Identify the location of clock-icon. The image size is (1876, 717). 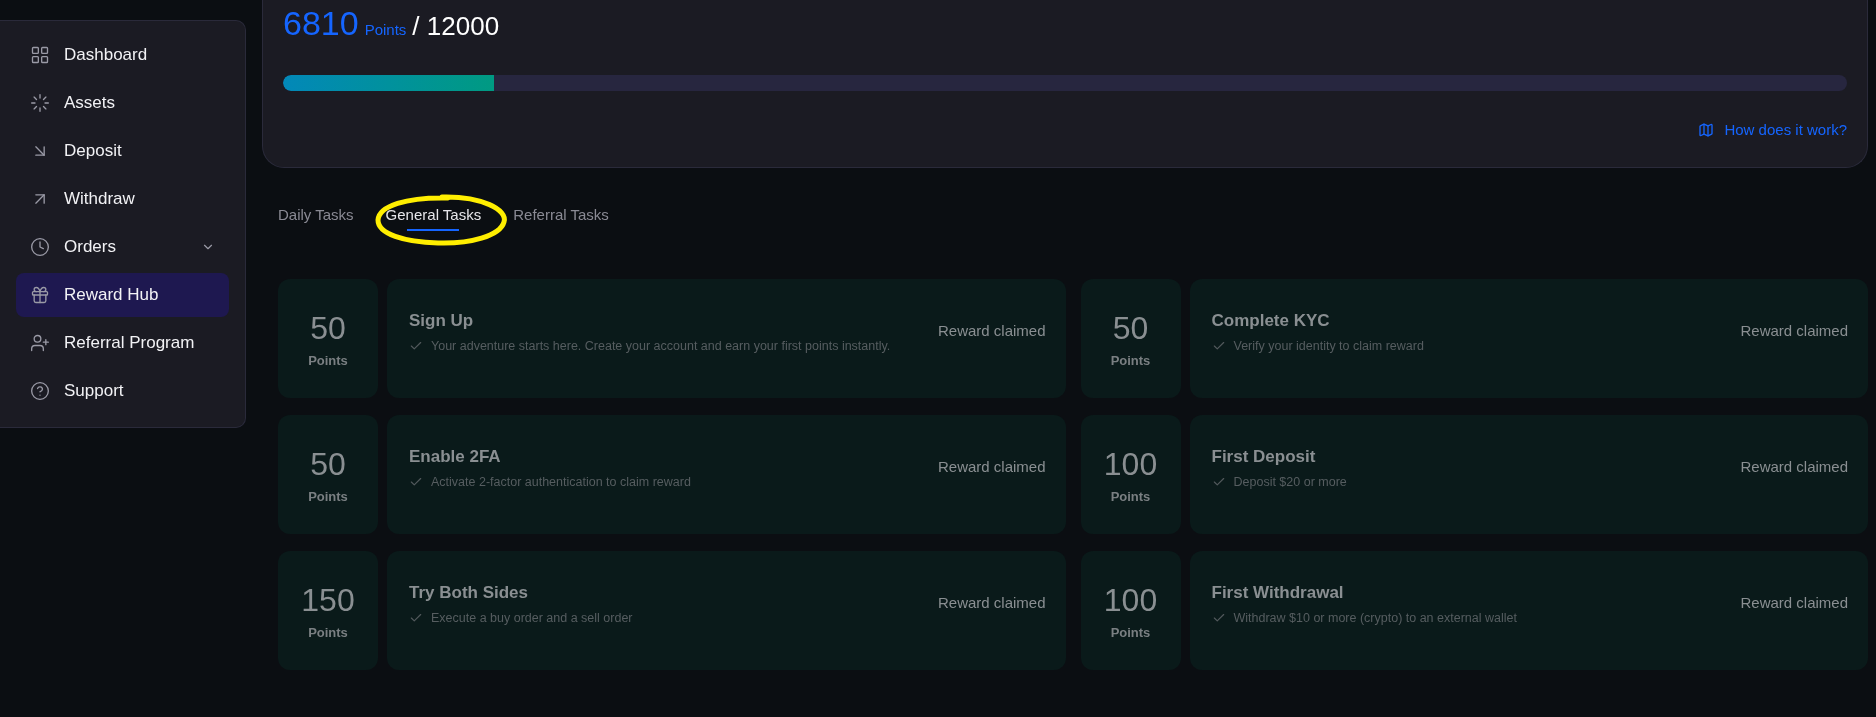
(40, 247).